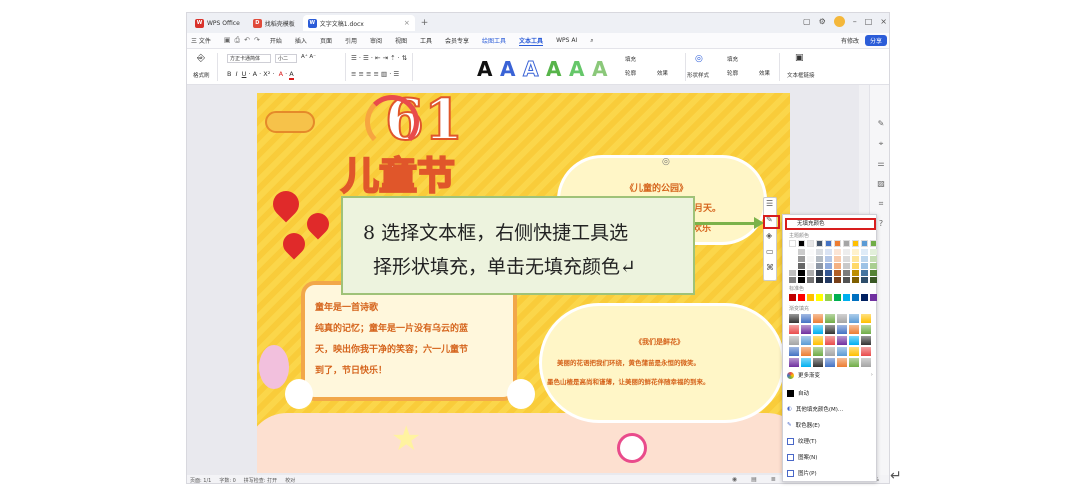  Describe the element at coordinates (276, 40) in the screenshot. I see `menu-start: 开始` at that location.